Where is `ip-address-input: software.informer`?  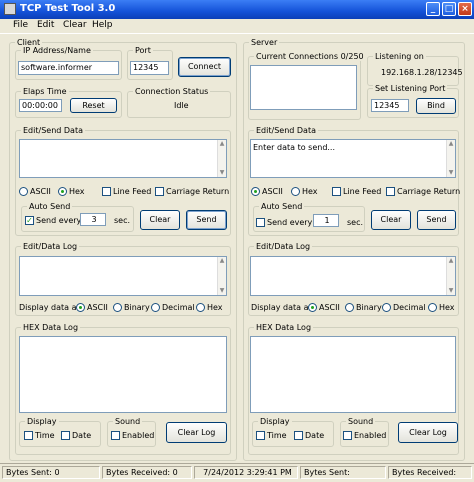
ip-address-input: software.informer is located at coordinates (68, 68).